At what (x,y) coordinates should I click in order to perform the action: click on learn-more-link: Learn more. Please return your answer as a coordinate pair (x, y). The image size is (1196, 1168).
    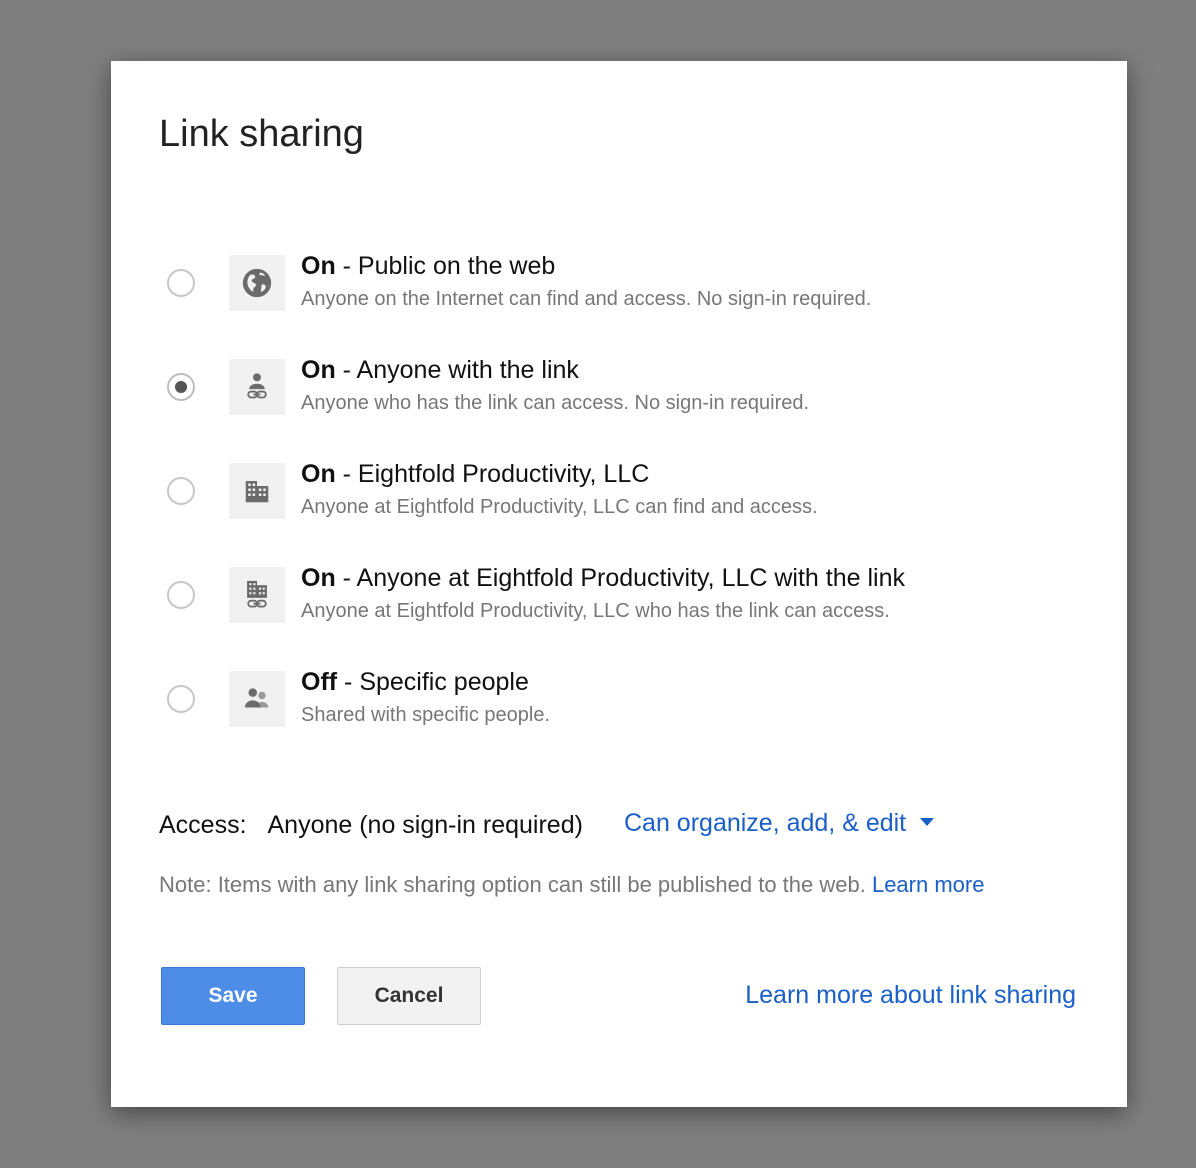
    Looking at the image, I should click on (928, 884).